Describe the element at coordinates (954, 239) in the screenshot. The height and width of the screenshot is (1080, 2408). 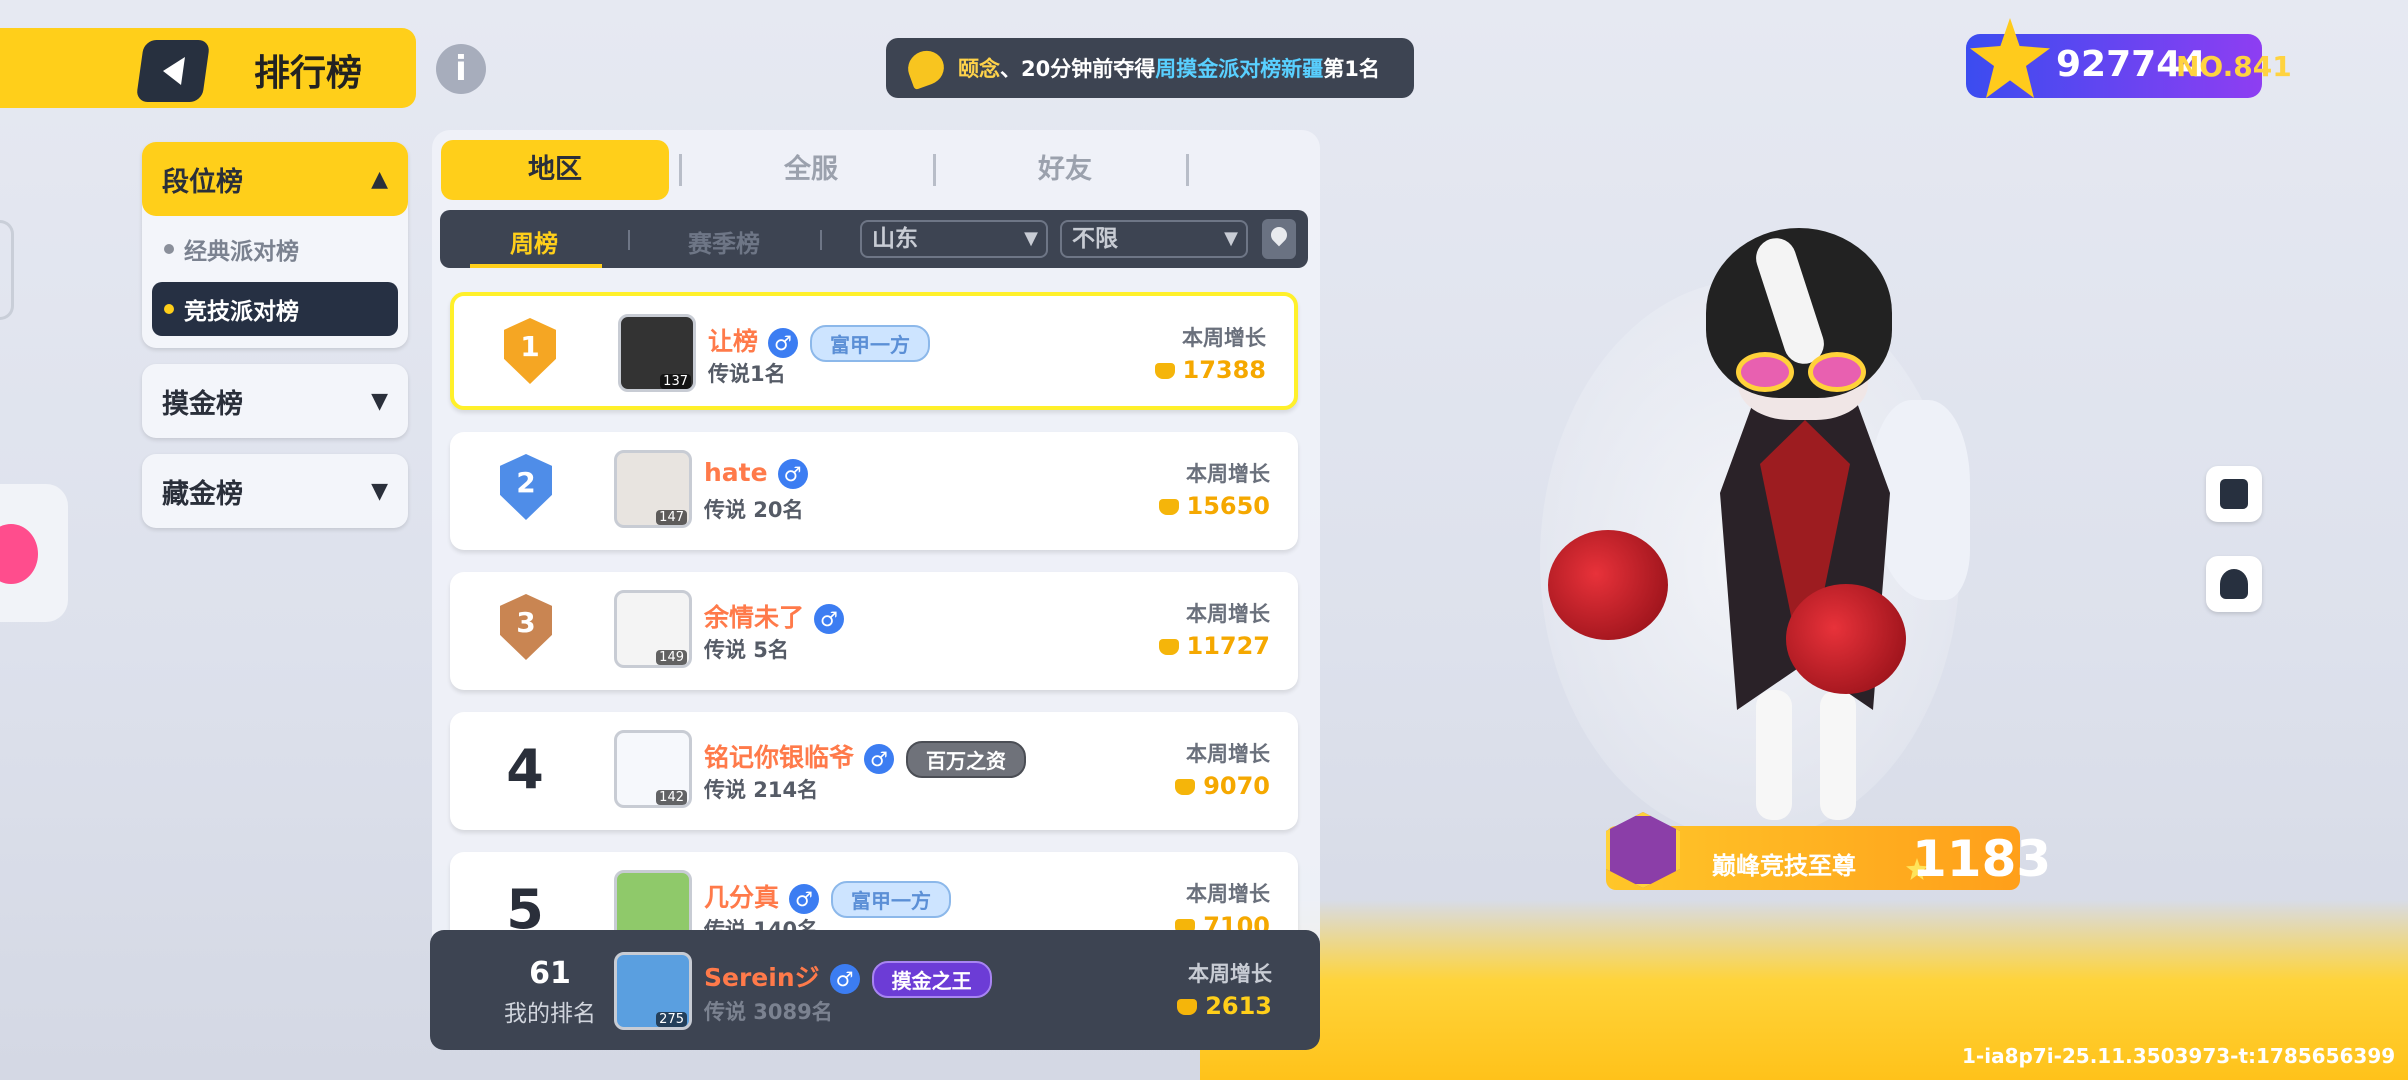
I see `region-select: 山东 ▼` at that location.